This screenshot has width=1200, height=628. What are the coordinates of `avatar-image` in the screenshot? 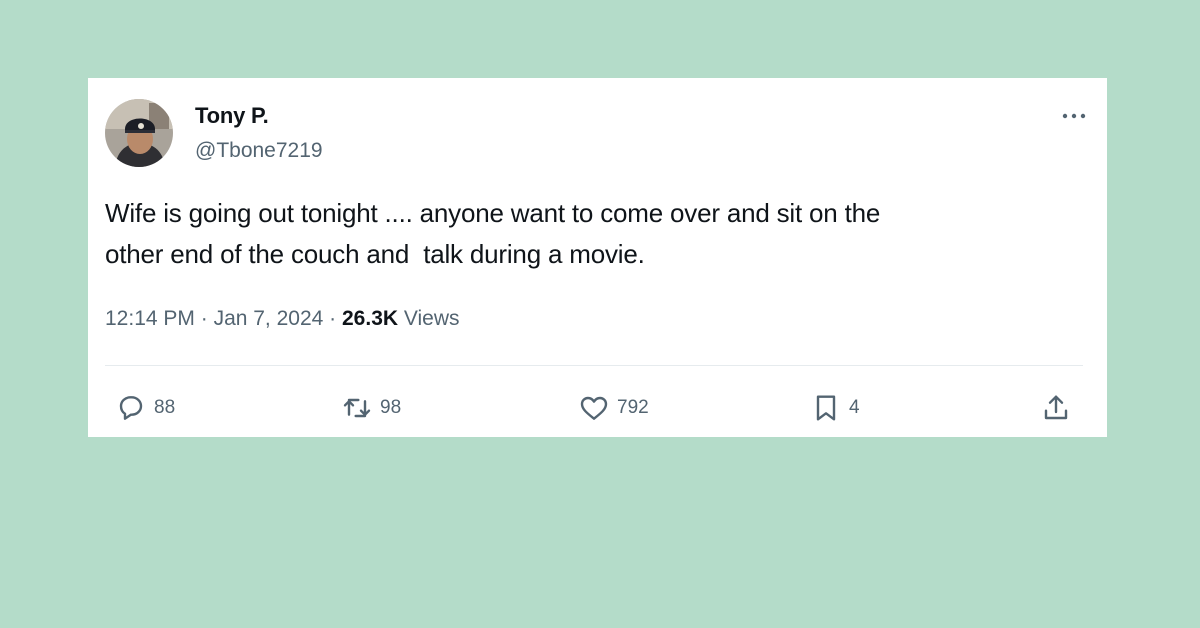 It's located at (139, 133).